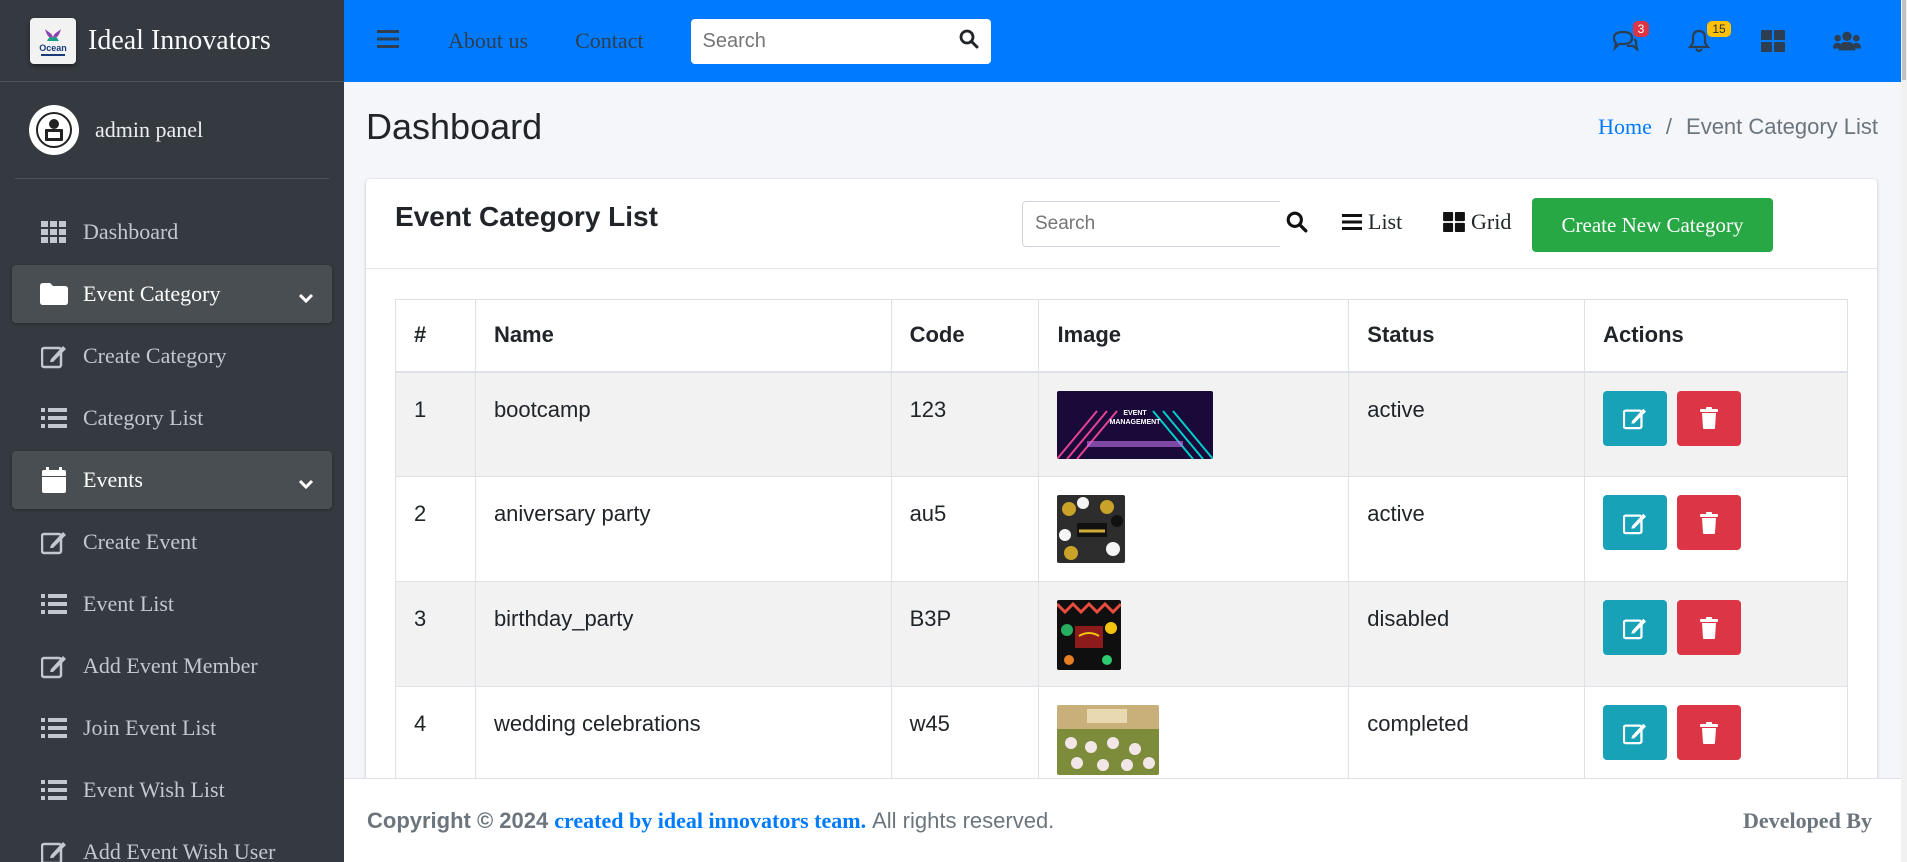 The width and height of the screenshot is (1907, 862). Describe the element at coordinates (1136, 413) in the screenshot. I see `svg-text: EVENT` at that location.